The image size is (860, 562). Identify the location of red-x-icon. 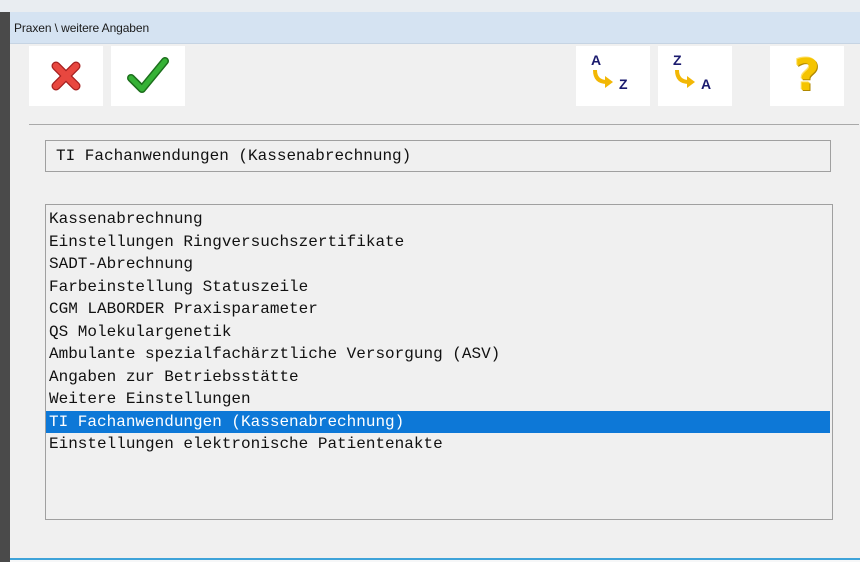
(66, 76).